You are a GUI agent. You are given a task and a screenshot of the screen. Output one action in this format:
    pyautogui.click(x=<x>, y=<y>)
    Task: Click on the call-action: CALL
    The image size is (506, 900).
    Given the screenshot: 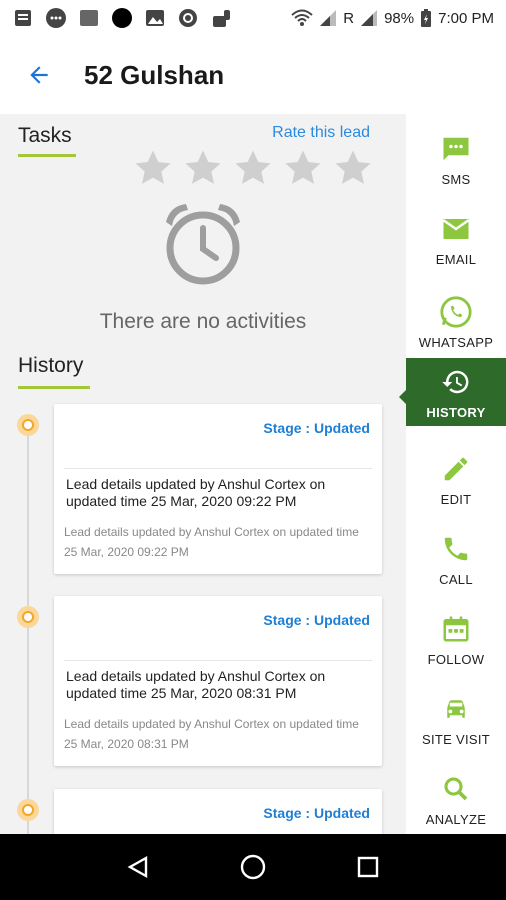 What is the action you would take?
    pyautogui.click(x=456, y=559)
    